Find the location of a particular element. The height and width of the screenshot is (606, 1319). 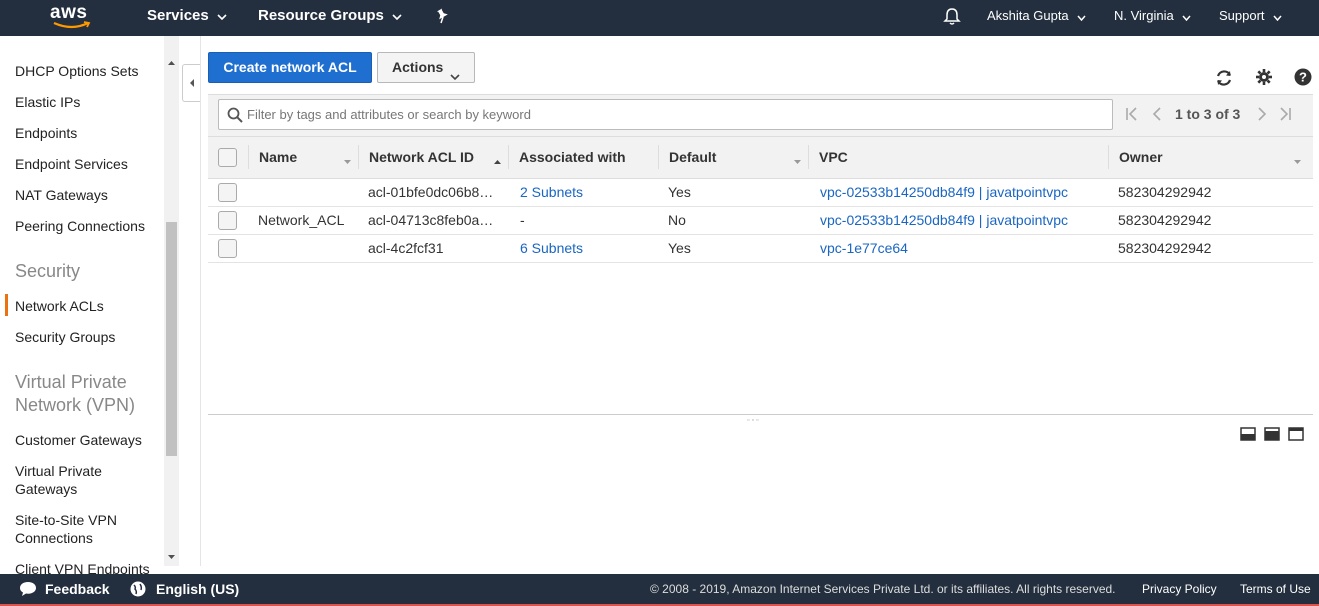

services-menu: Services is located at coordinates (187, 18).